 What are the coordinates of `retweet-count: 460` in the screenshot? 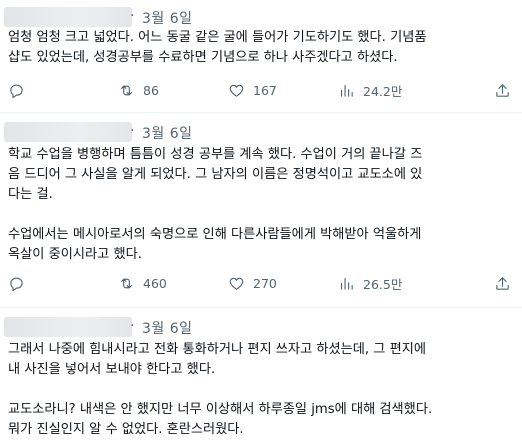 It's located at (155, 283).